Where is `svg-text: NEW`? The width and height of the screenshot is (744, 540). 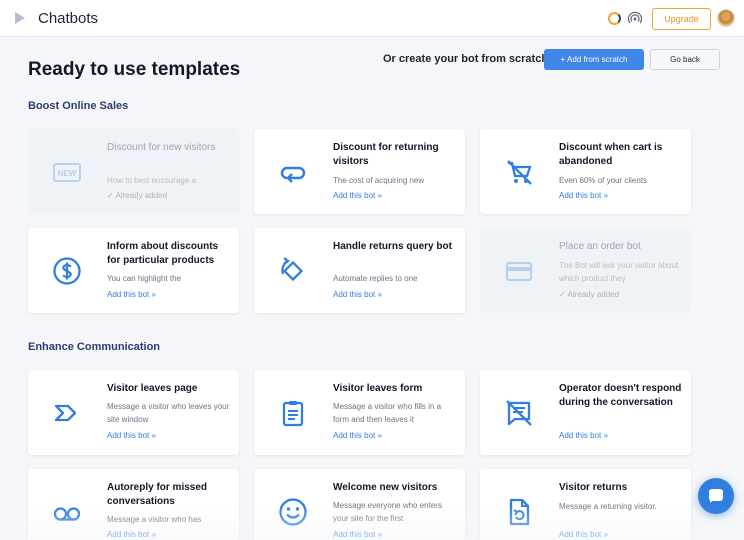 svg-text: NEW is located at coordinates (67, 173).